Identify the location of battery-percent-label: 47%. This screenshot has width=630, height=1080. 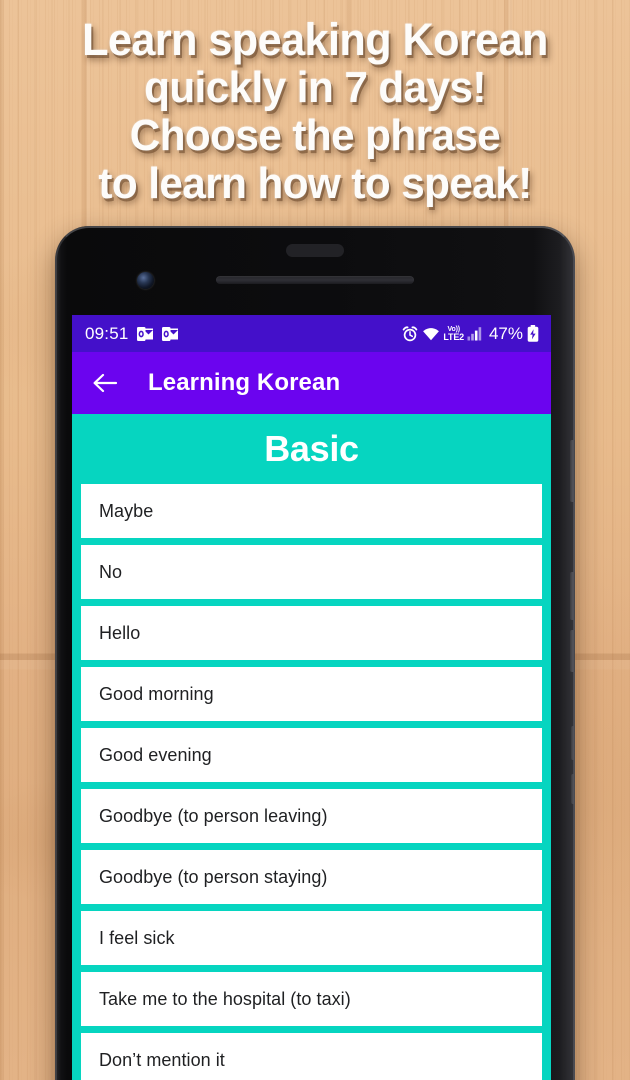
(505, 333).